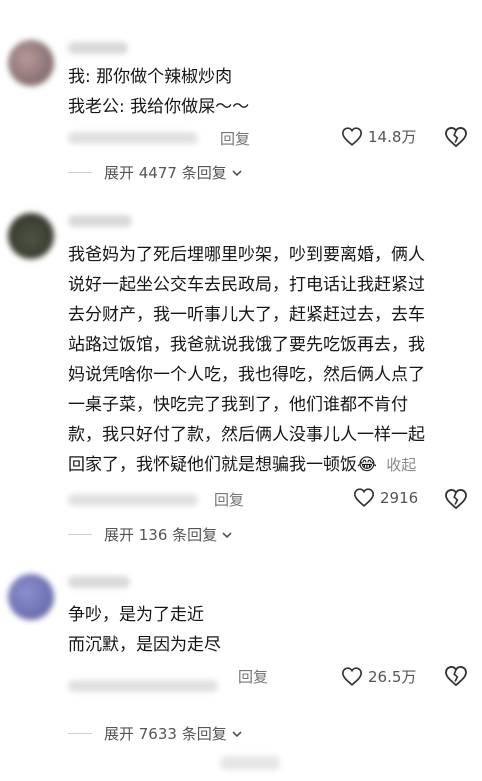 This screenshot has width=482, height=781. What do you see at coordinates (165, 173) in the screenshot?
I see `expand-label: 展开 4477 条回复` at bounding box center [165, 173].